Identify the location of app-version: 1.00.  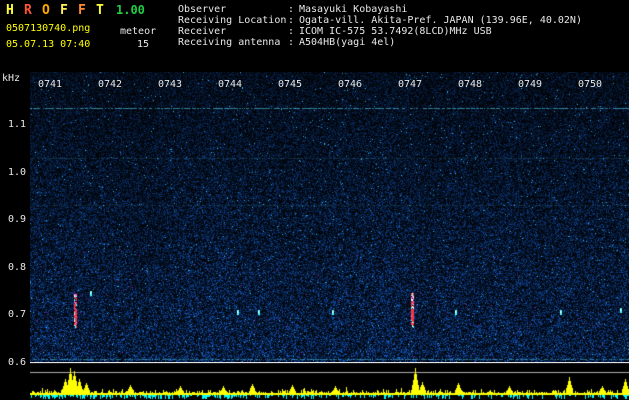
(130, 10).